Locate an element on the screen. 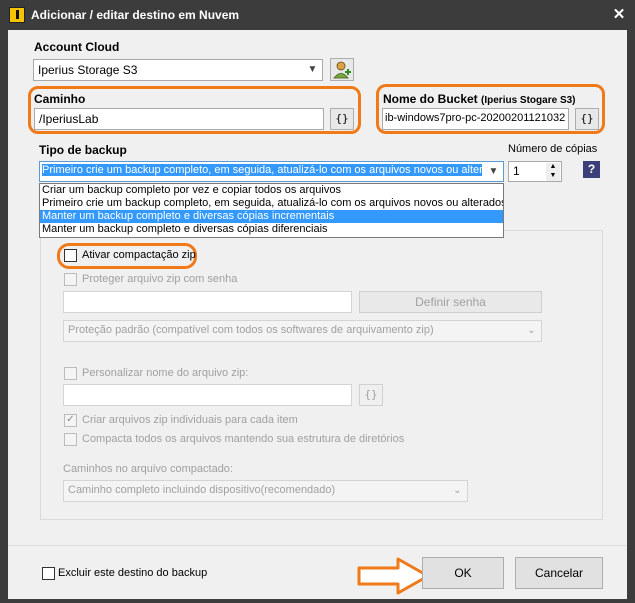  copies-spinner: 1 ▲ ▼ is located at coordinates (535, 171).